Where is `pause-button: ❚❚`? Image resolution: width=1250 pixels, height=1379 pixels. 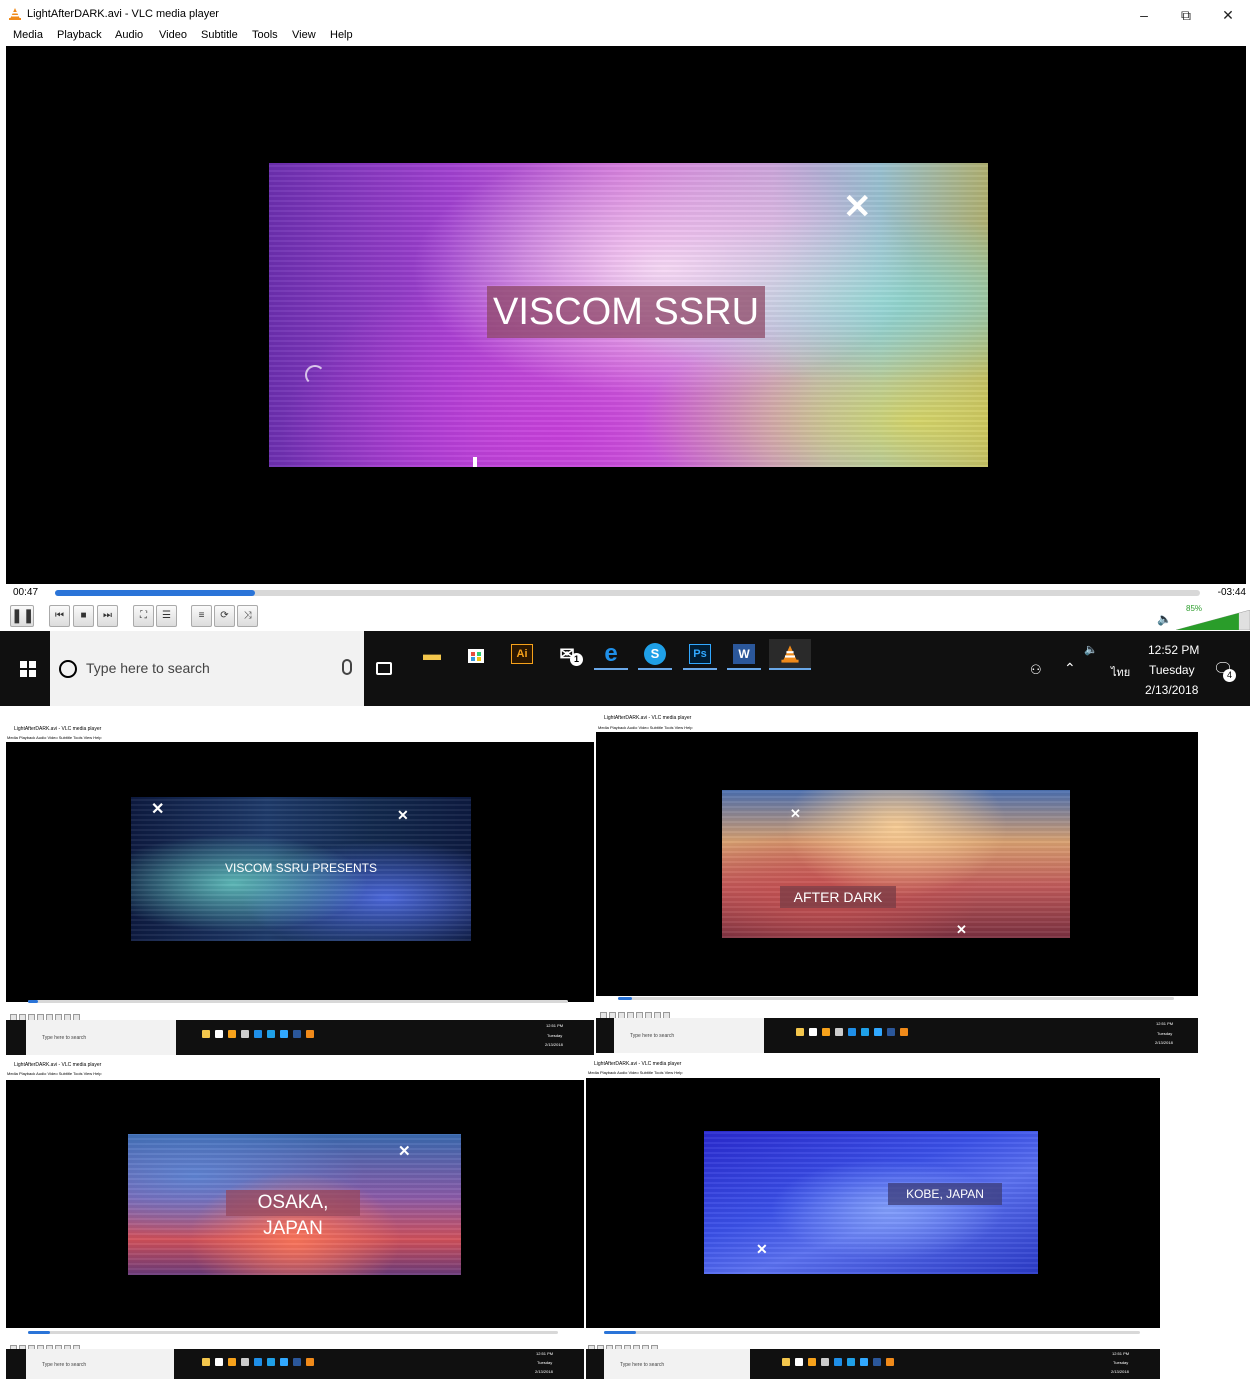 pause-button: ❚❚ is located at coordinates (22, 616).